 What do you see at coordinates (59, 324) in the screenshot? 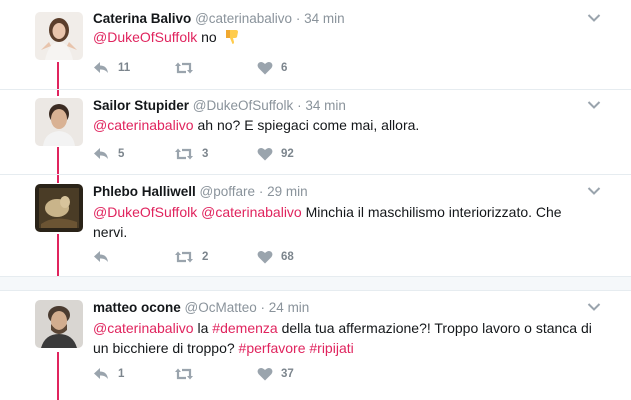
I see `bearded-man-avatar` at bounding box center [59, 324].